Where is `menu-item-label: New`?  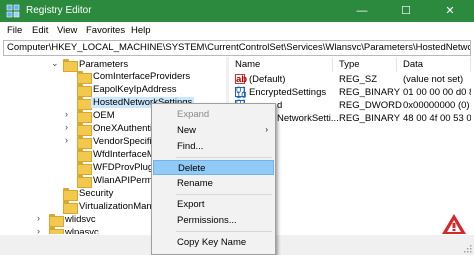 menu-item-label: New is located at coordinates (187, 130).